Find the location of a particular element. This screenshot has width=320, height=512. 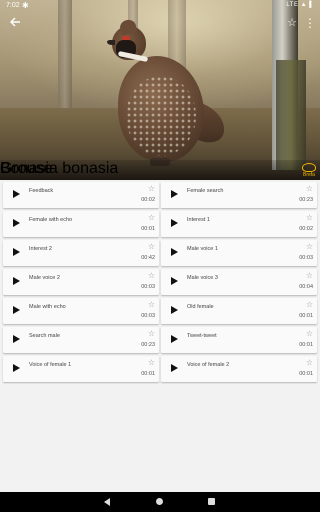

app-logo: Brefa is located at coordinates (309, 171).